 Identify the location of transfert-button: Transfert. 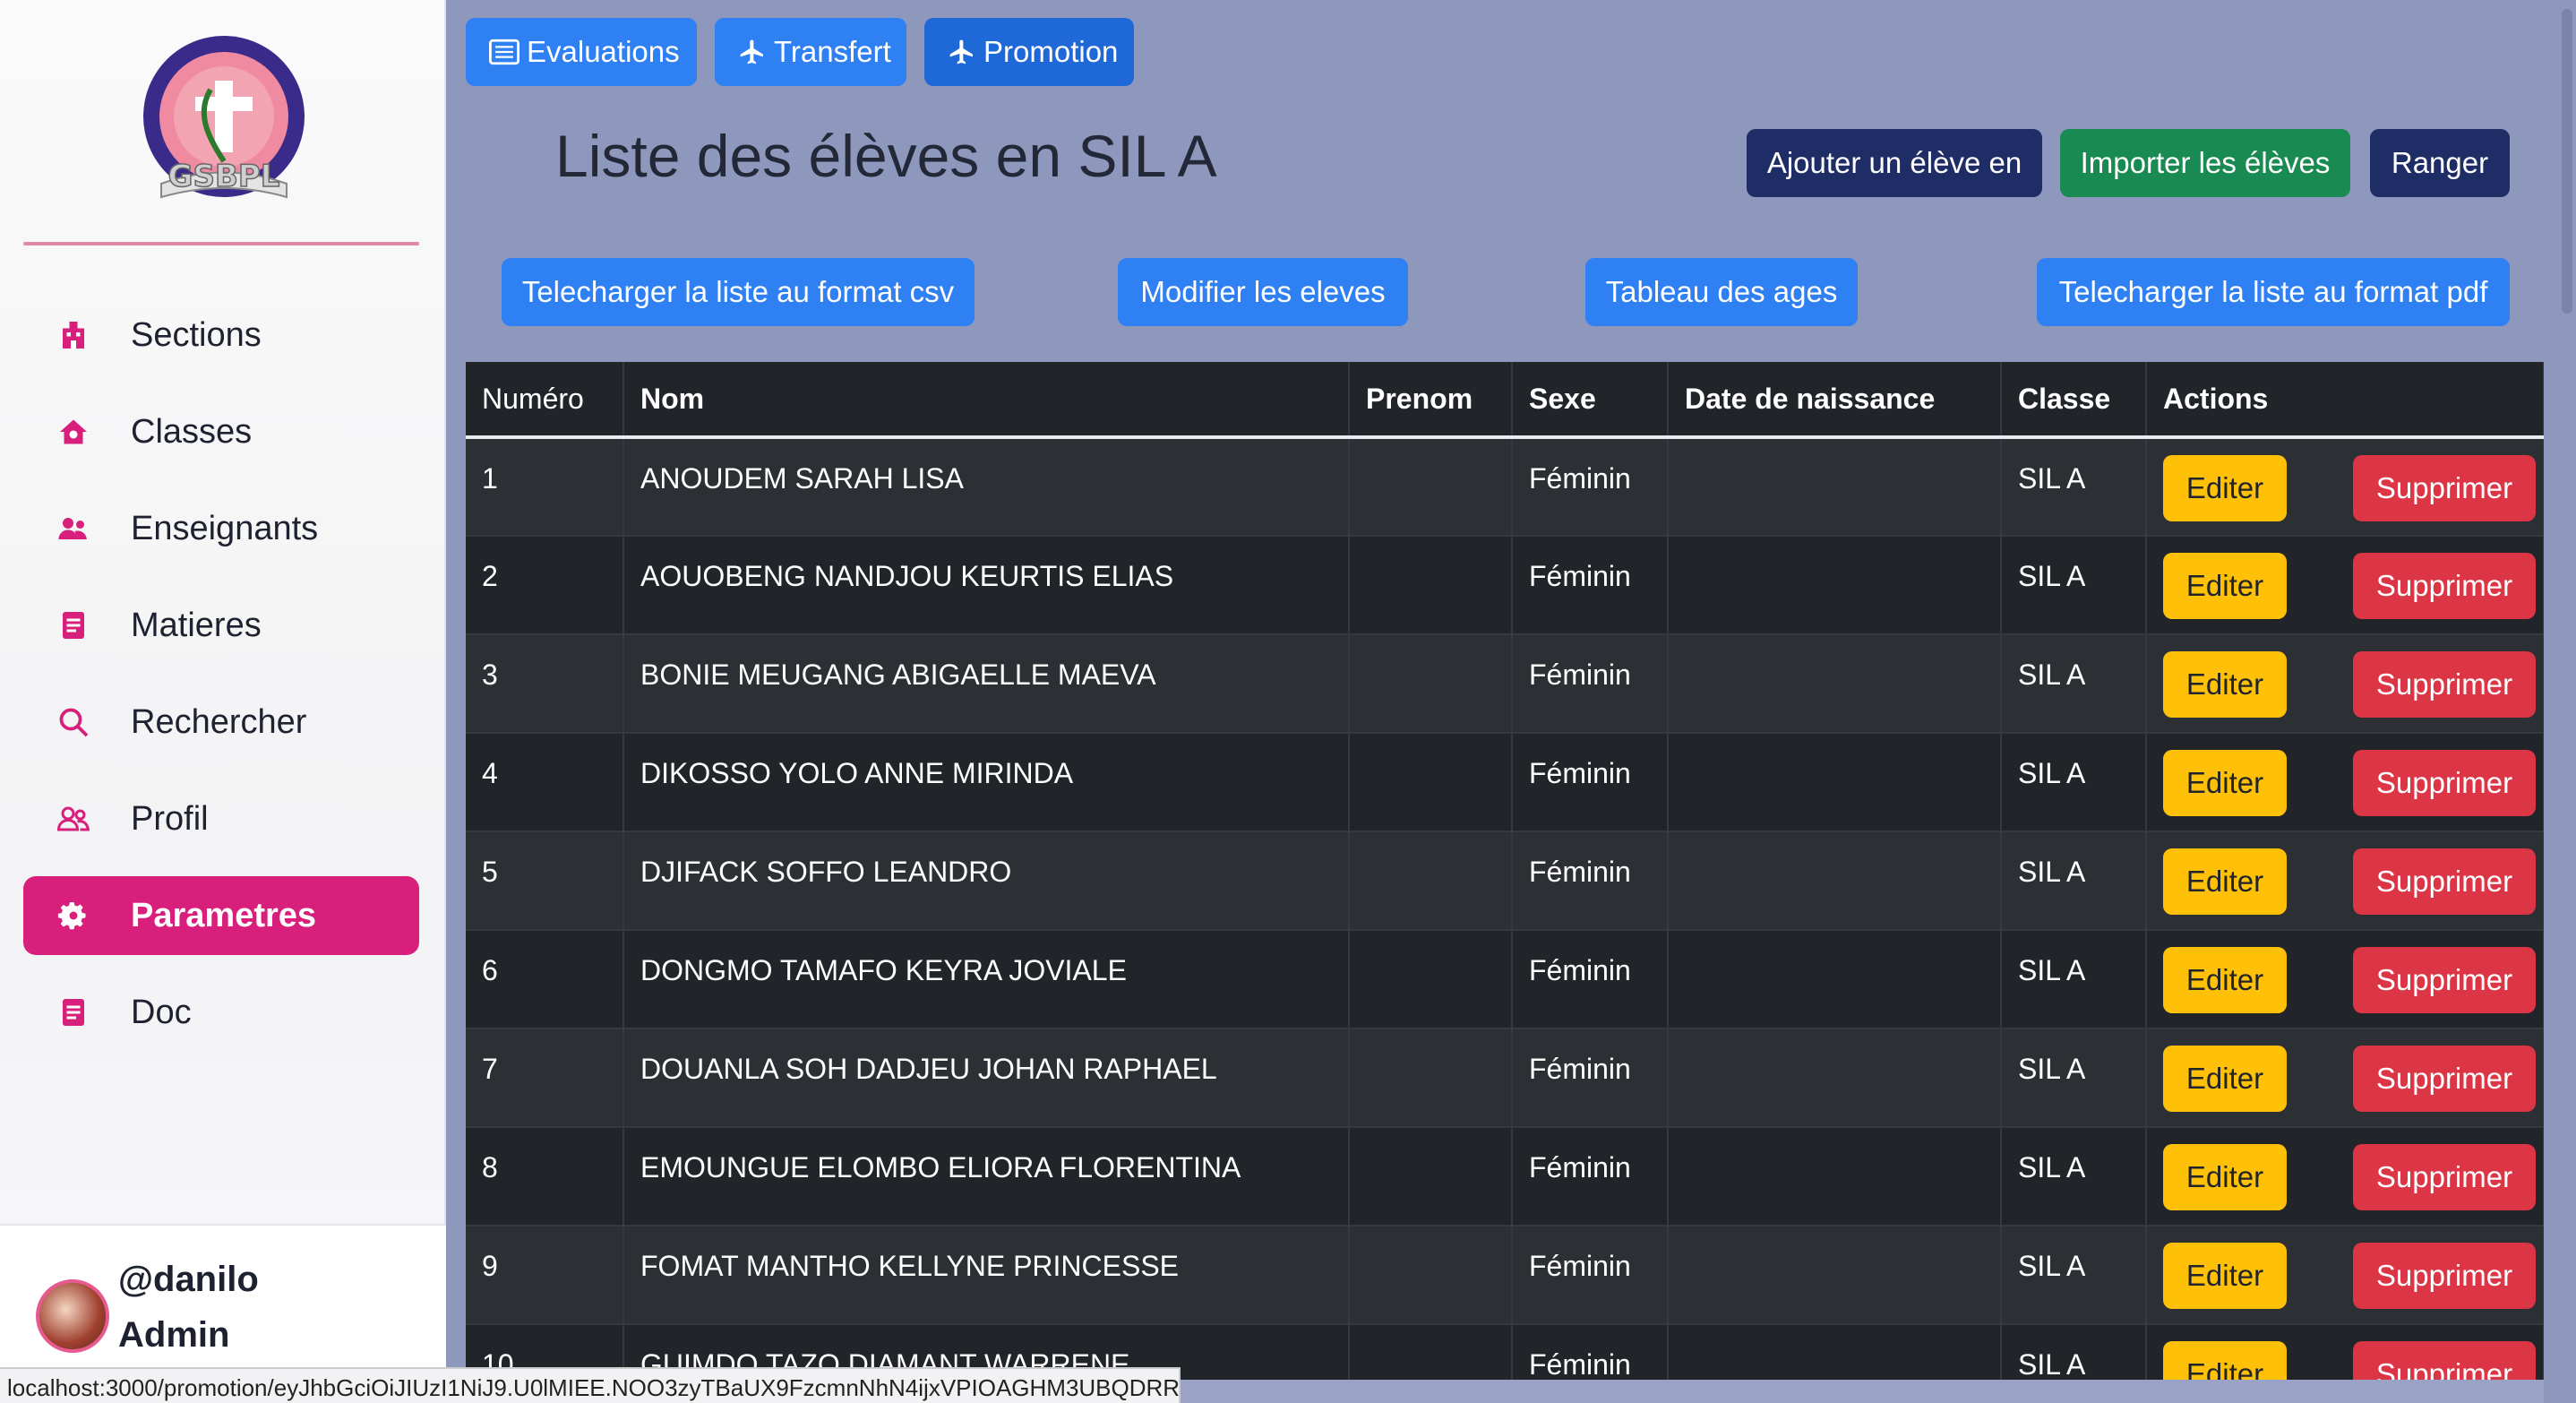
(810, 52).